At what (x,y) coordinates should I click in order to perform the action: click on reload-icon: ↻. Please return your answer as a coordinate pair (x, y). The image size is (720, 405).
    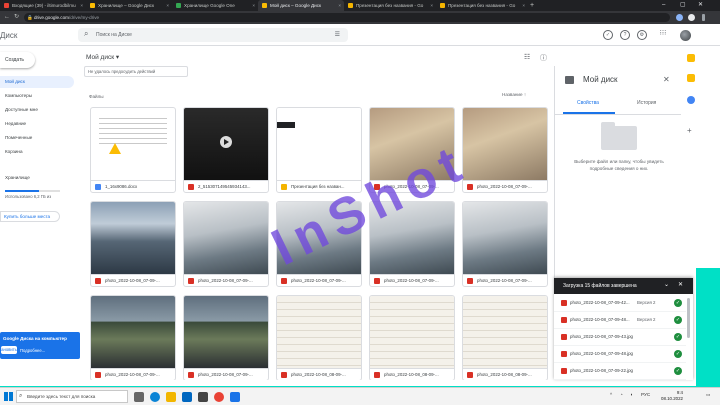
    Looking at the image, I should click on (16, 17).